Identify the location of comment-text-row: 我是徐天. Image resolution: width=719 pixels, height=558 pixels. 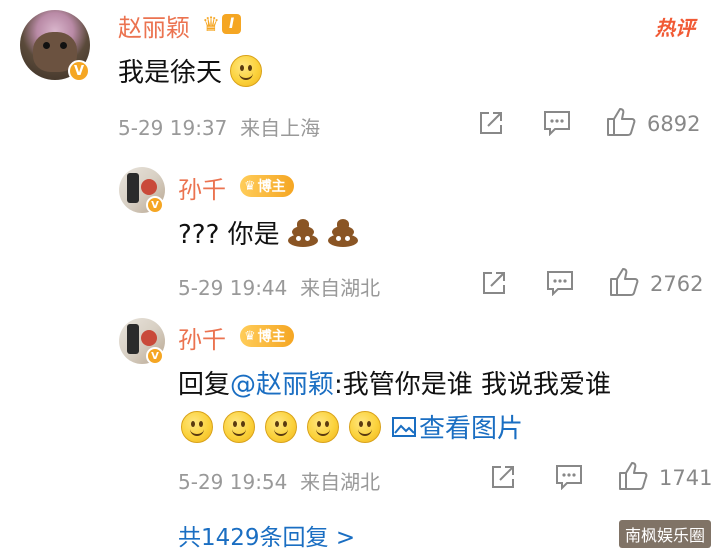
(190, 70).